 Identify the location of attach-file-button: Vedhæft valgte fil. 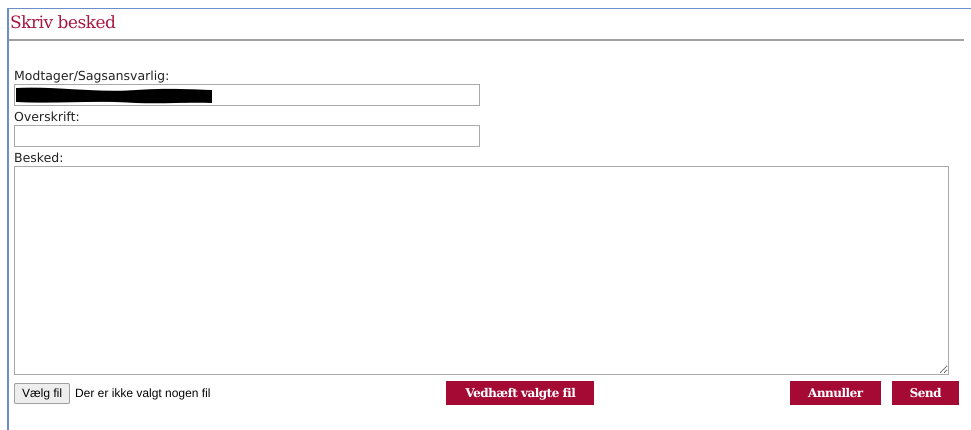
(520, 393).